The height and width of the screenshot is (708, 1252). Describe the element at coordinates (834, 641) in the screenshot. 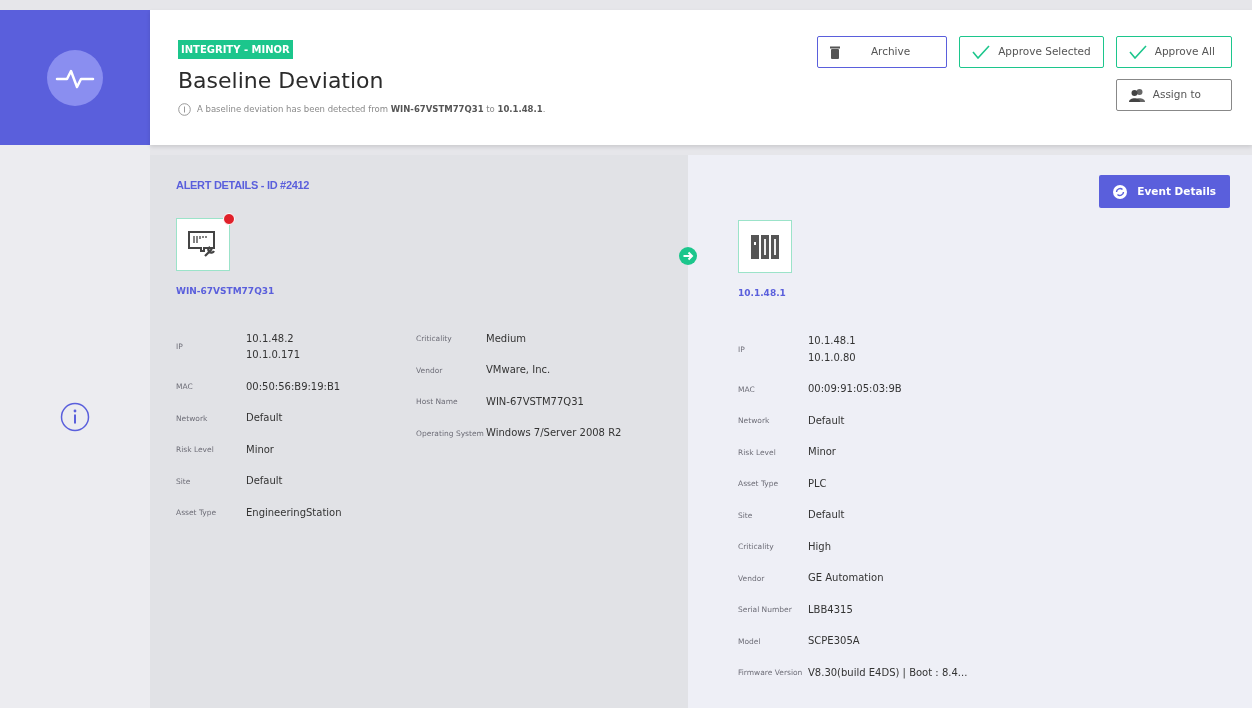

I see `property-value: SCPE305A` at that location.